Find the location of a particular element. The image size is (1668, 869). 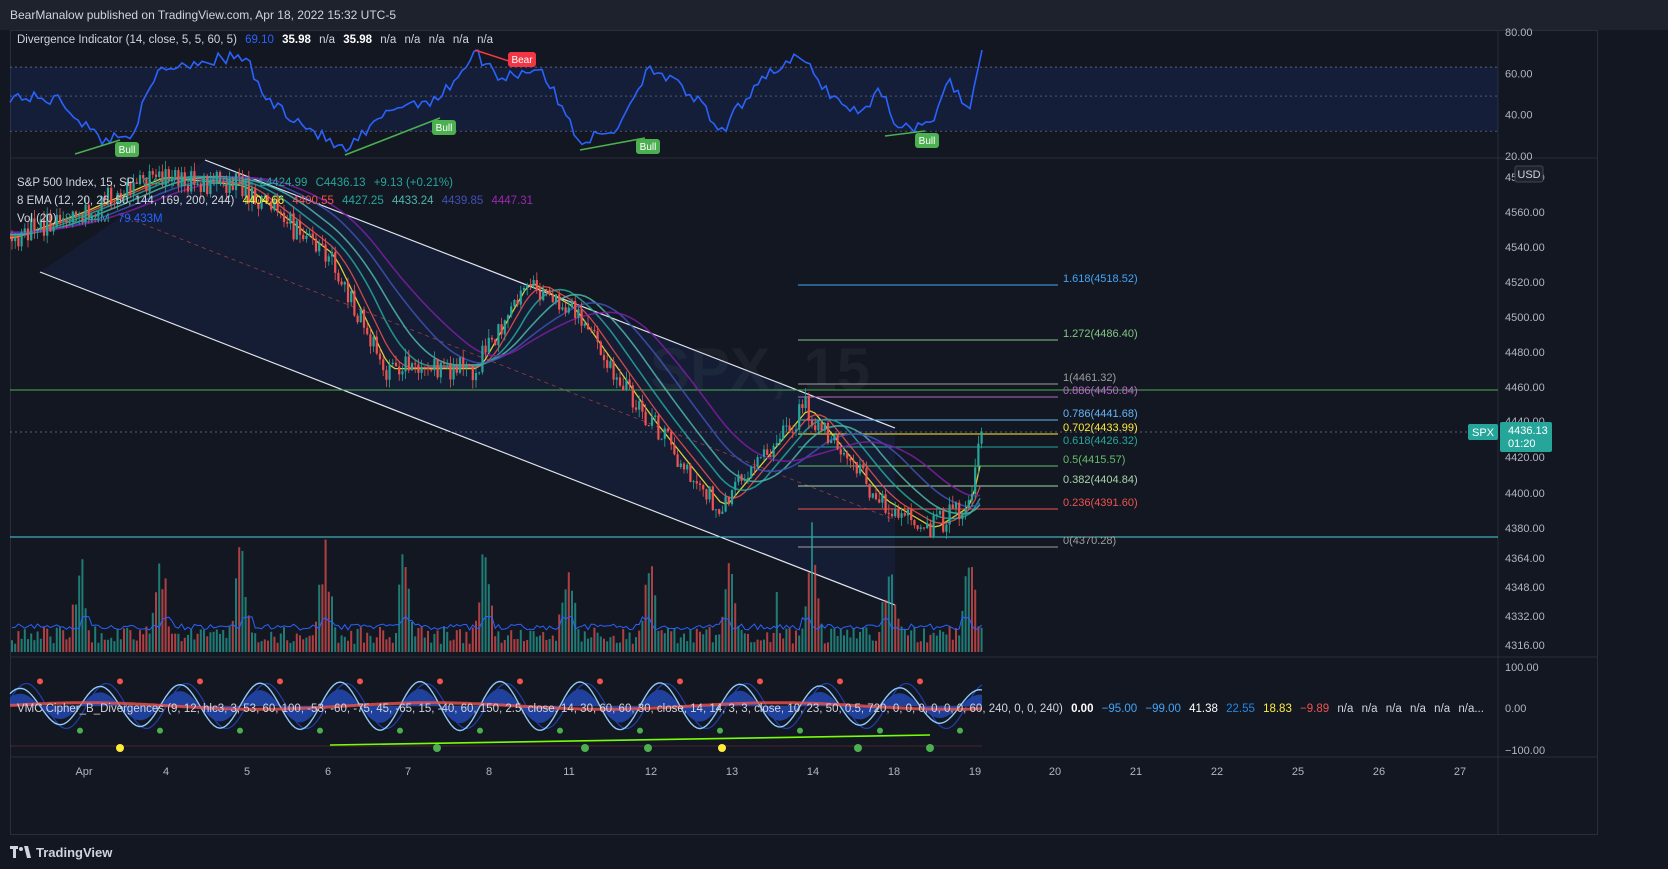

time-axis-label: 4 is located at coordinates (166, 772).